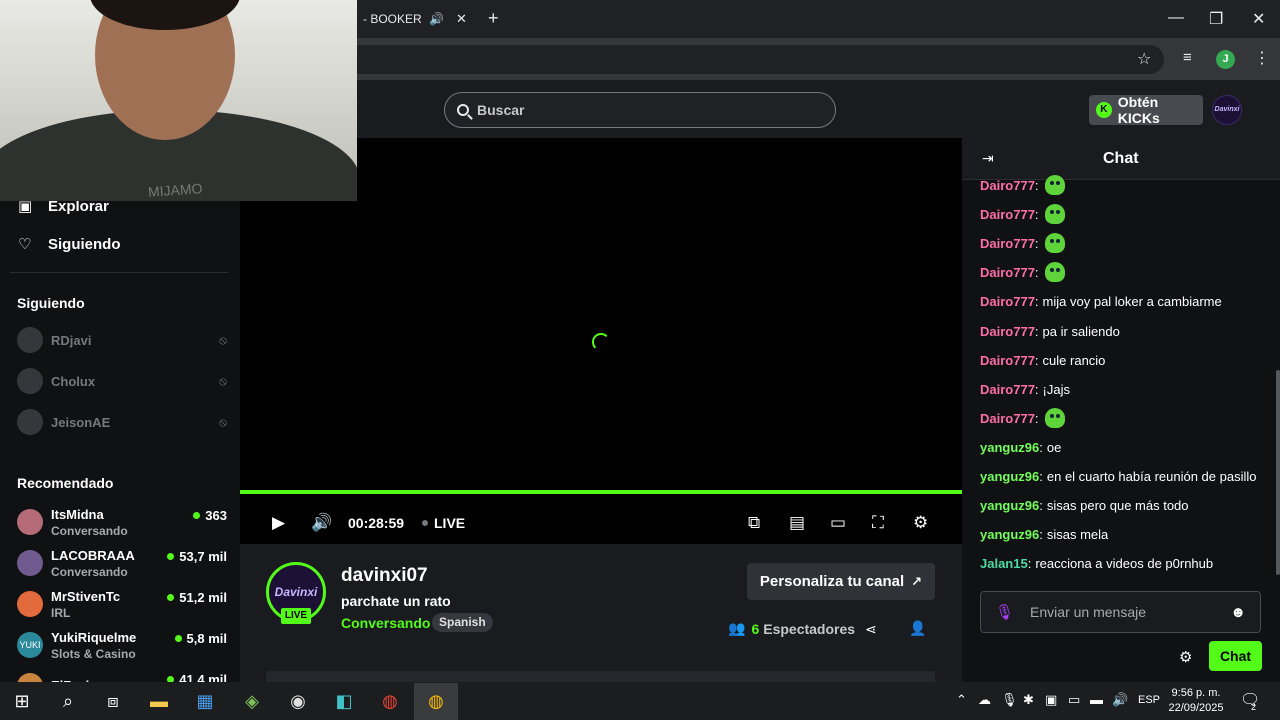  What do you see at coordinates (1149, 700) in the screenshot?
I see `input-language: ESP` at bounding box center [1149, 700].